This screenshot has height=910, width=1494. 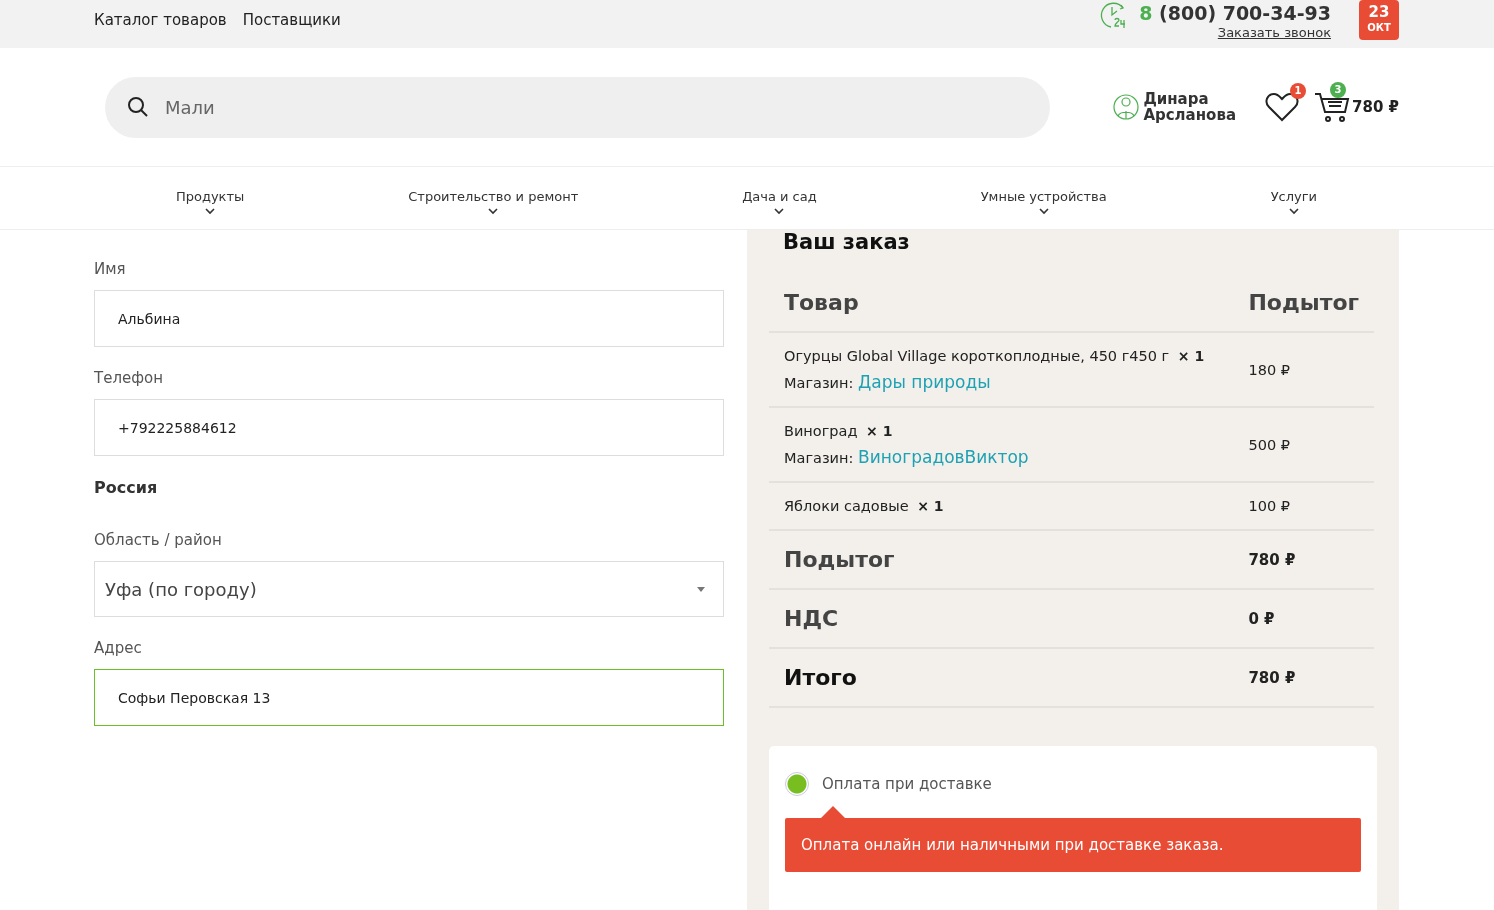 I want to click on favorites-count-badge: 1, so click(x=1298, y=91).